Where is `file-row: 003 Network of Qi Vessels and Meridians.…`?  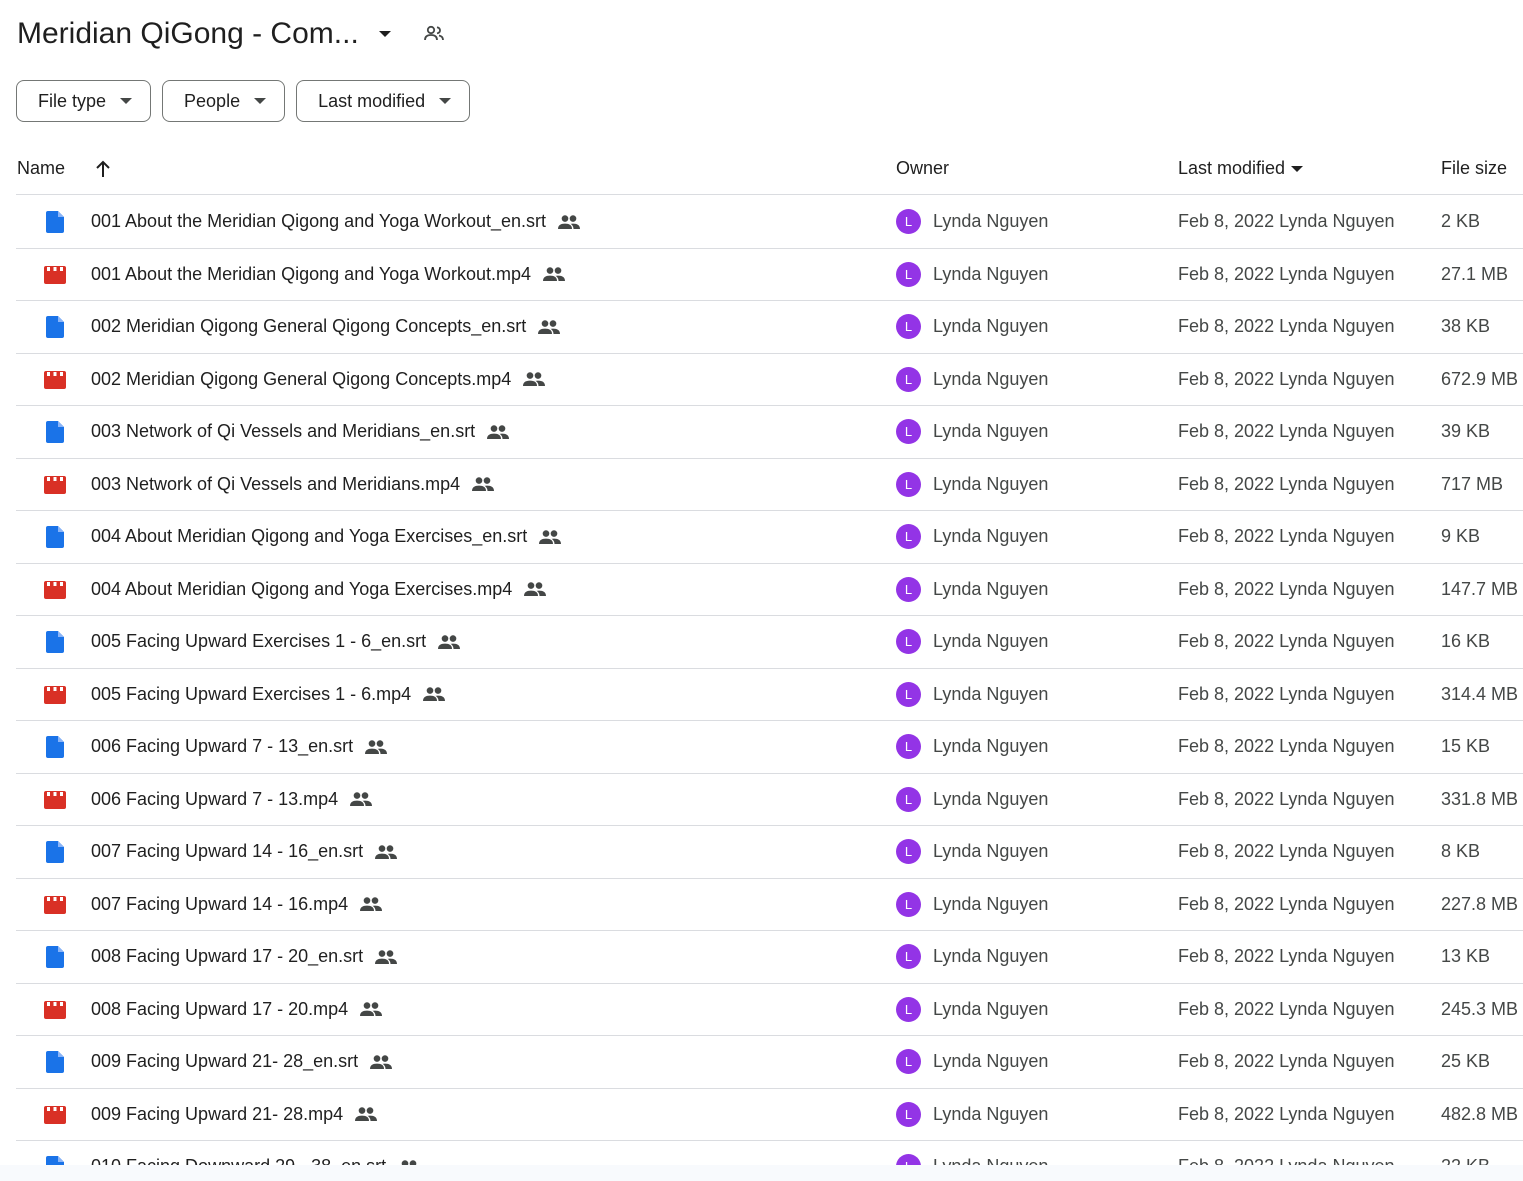
file-row: 003 Network of Qi Vessels and Meridians.… is located at coordinates (769, 485).